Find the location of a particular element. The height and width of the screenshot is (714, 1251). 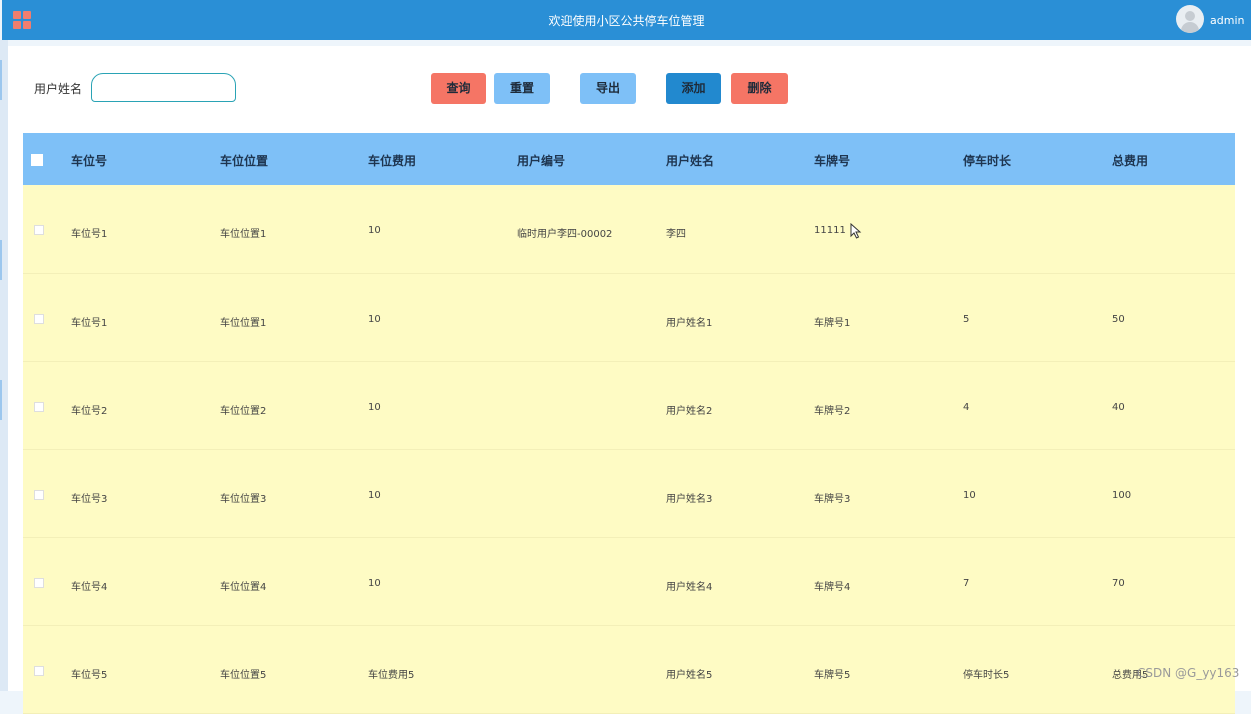

search-label: 用户姓名 is located at coordinates (58, 89).